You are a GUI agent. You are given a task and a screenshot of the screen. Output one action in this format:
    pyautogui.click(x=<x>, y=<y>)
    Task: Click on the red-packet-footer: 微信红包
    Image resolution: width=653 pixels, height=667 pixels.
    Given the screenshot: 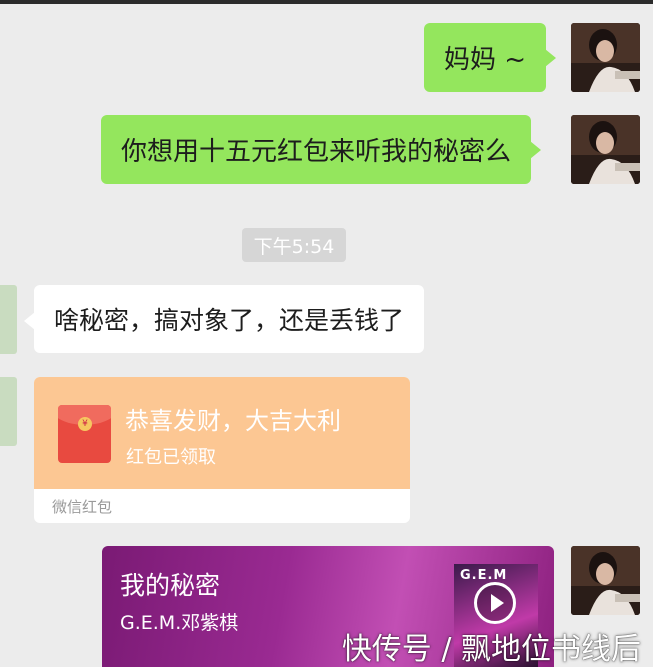 What is the action you would take?
    pyautogui.click(x=82, y=507)
    